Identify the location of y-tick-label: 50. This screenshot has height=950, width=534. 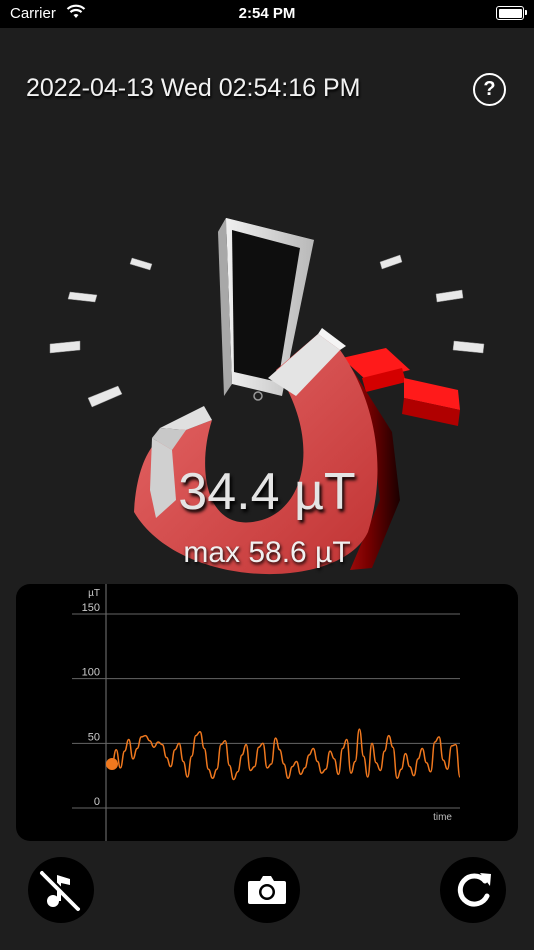
(94, 737).